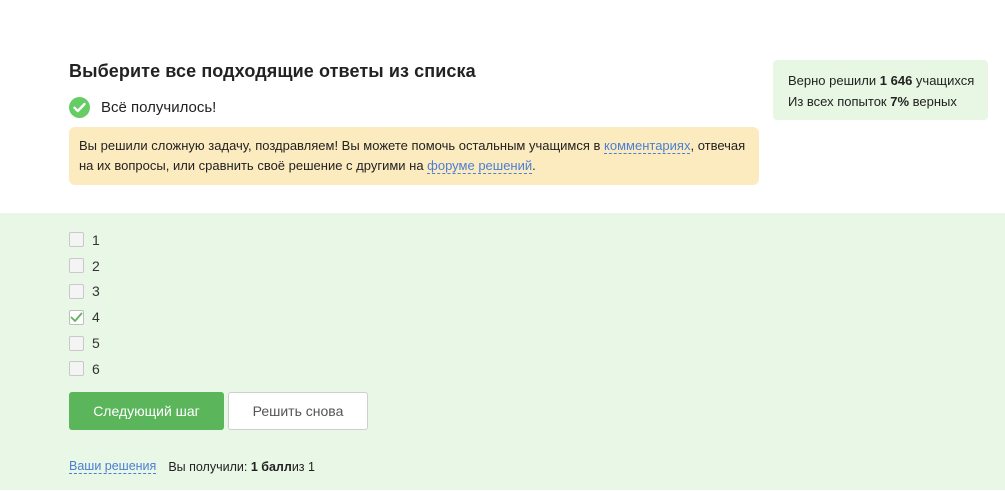  What do you see at coordinates (480, 166) in the screenshot?
I see `solutions-forum-link: форуме решений` at bounding box center [480, 166].